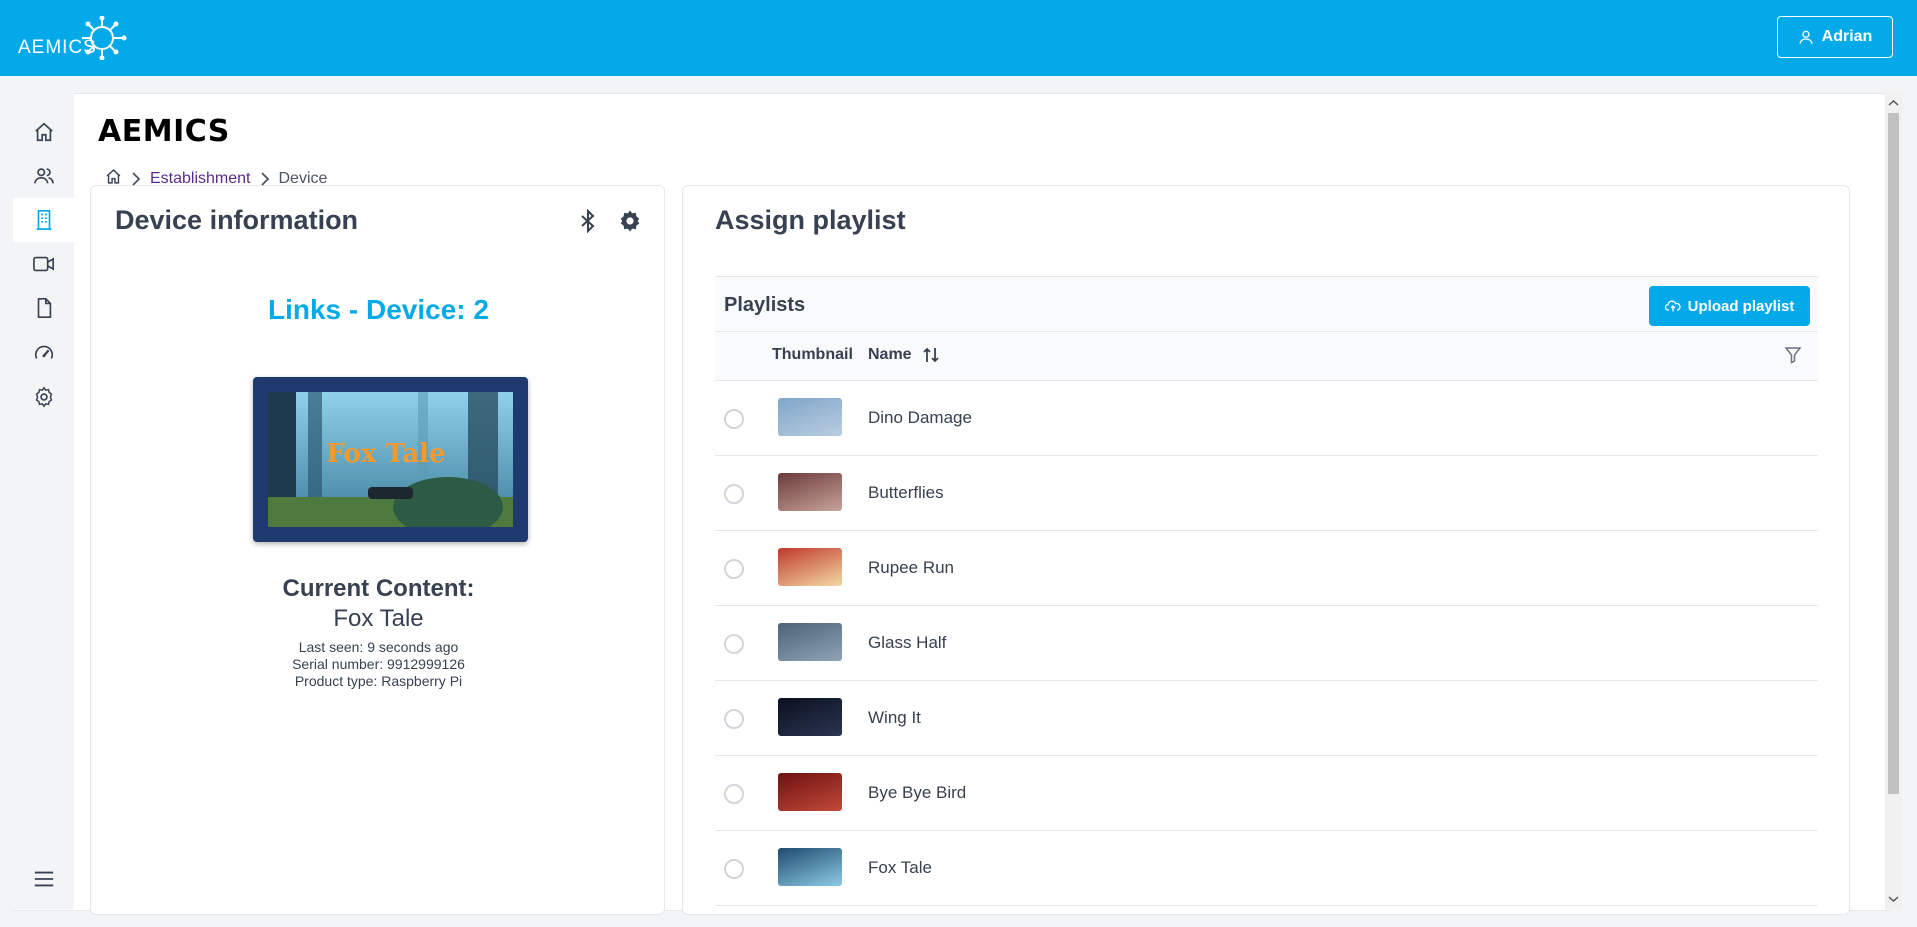  What do you see at coordinates (378, 664) in the screenshot?
I see `serial-number-text: Serial number: 9912999126` at bounding box center [378, 664].